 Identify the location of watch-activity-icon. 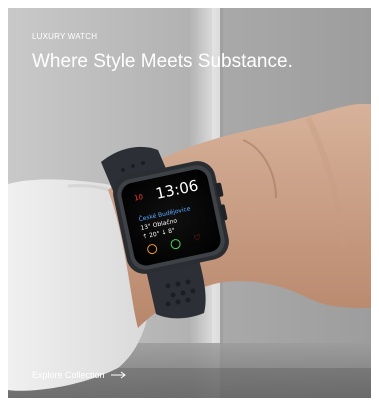
(175, 244).